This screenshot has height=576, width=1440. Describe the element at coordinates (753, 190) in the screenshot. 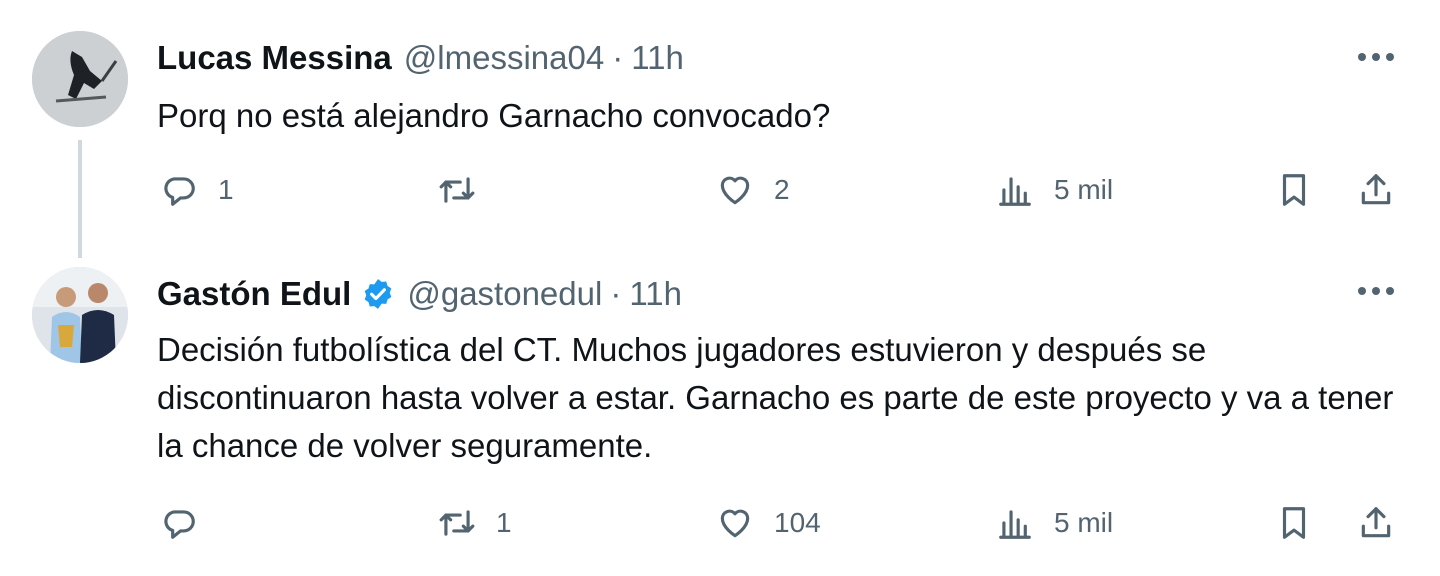

I see `like-button: 2` at that location.